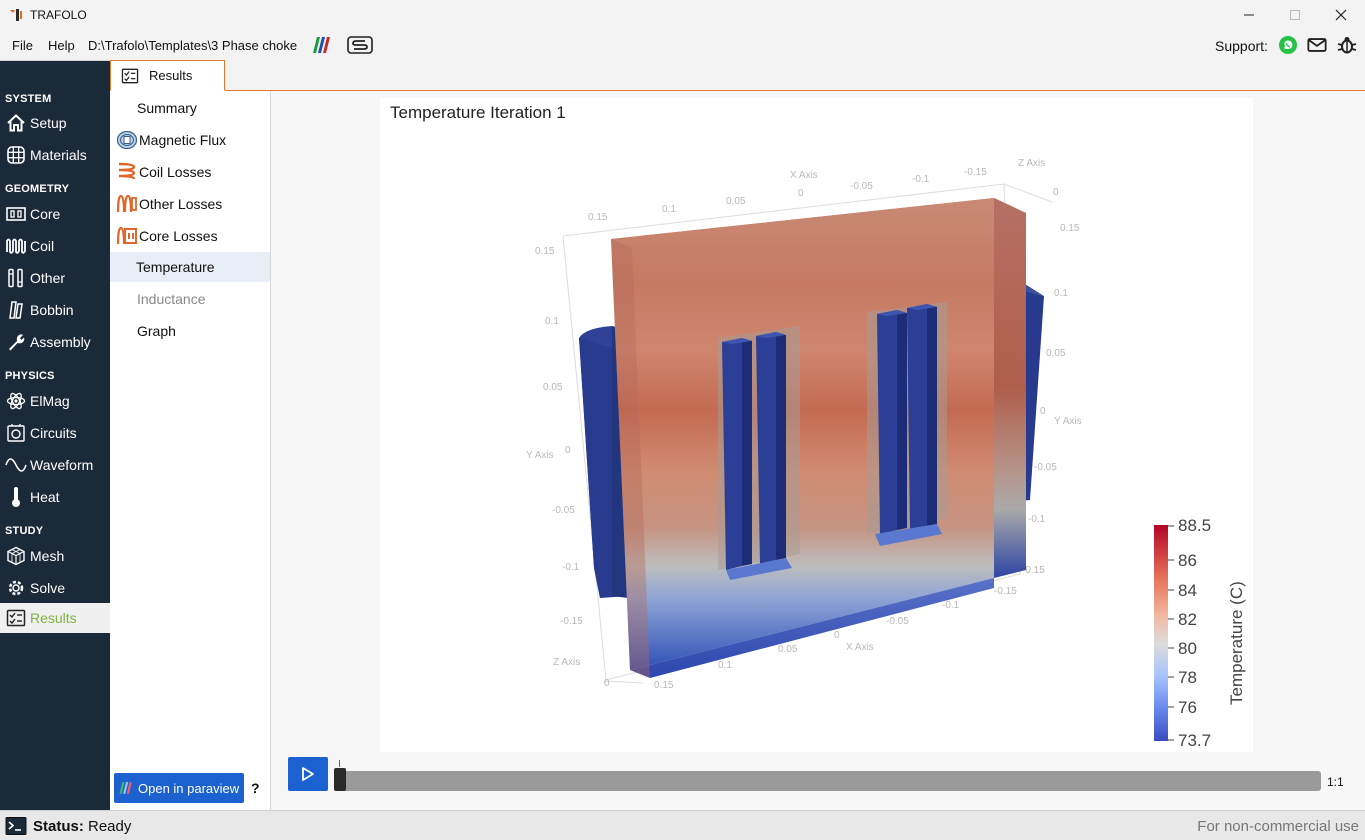  What do you see at coordinates (737, 75) in the screenshot?
I see `tab-strip: Results` at bounding box center [737, 75].